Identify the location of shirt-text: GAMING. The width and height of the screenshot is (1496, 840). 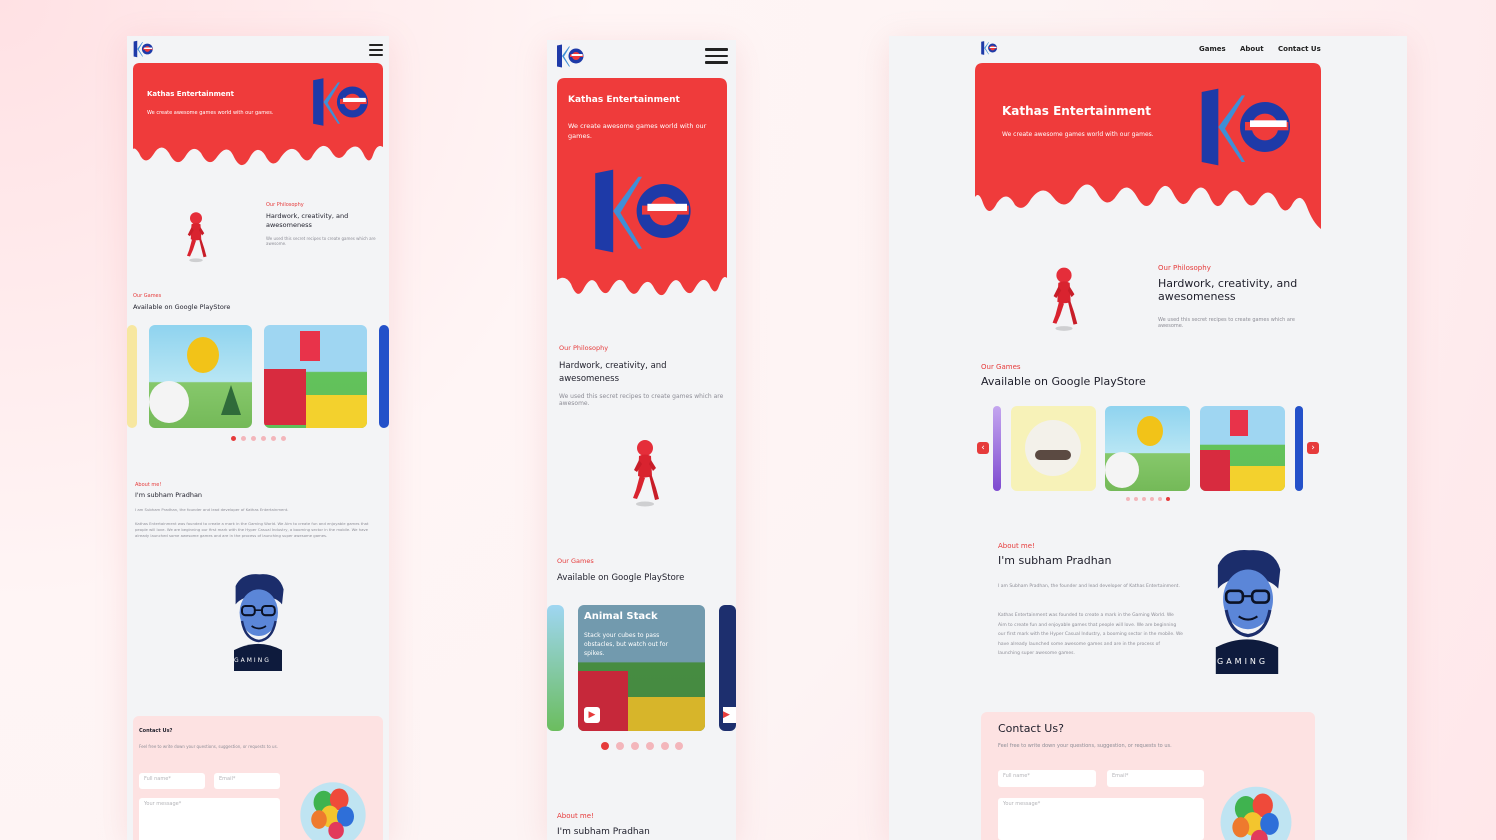
(252, 660).